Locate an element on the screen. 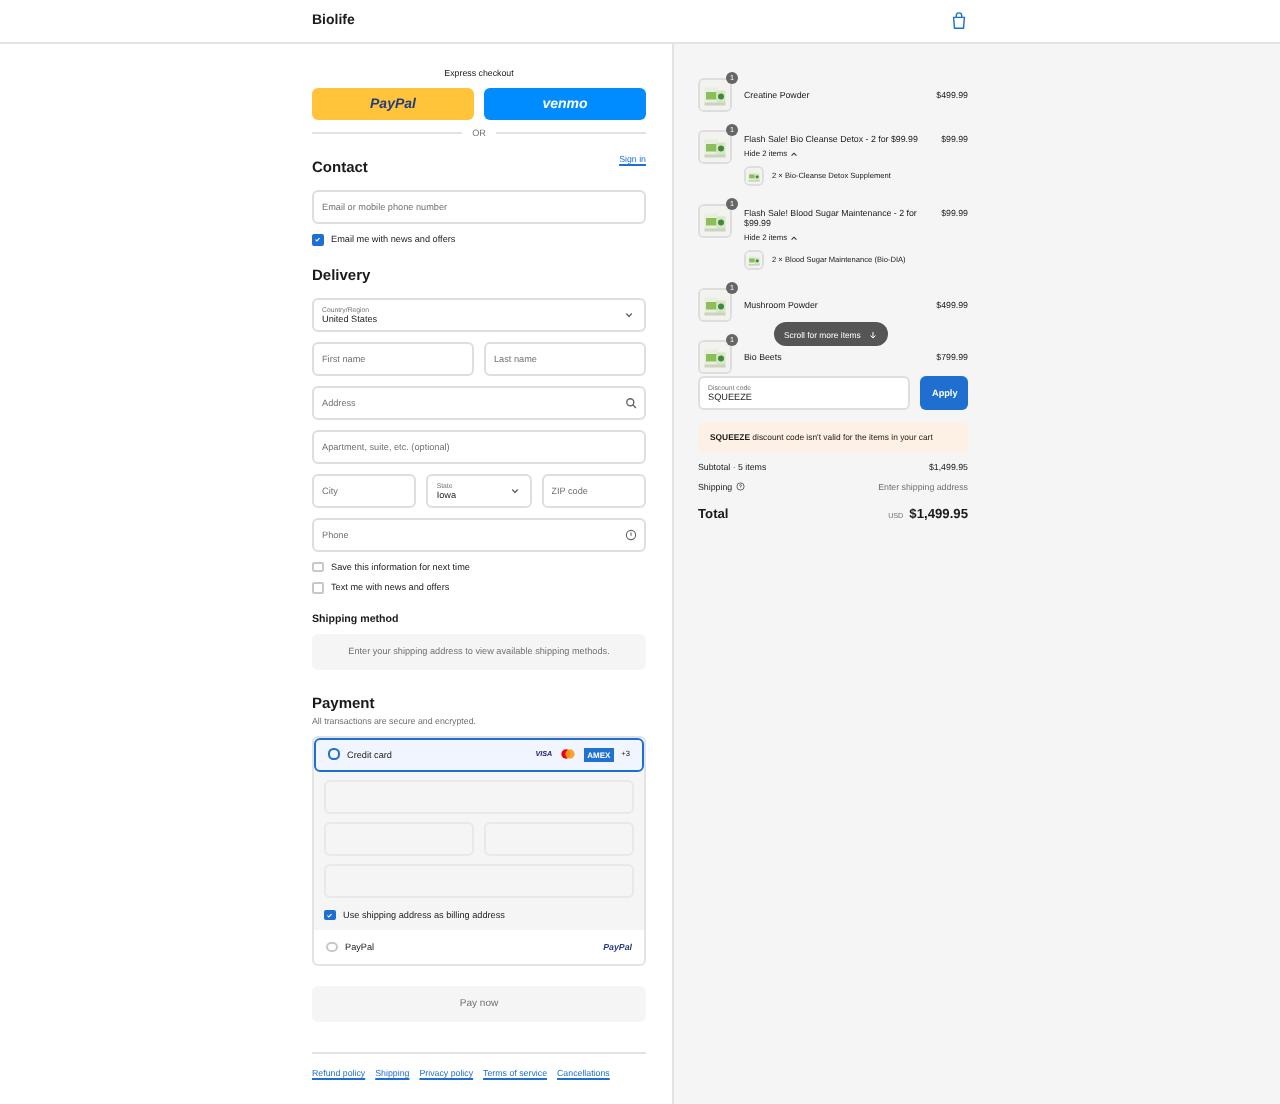 The height and width of the screenshot is (1104, 1280). mastercard-icon is located at coordinates (568, 754).